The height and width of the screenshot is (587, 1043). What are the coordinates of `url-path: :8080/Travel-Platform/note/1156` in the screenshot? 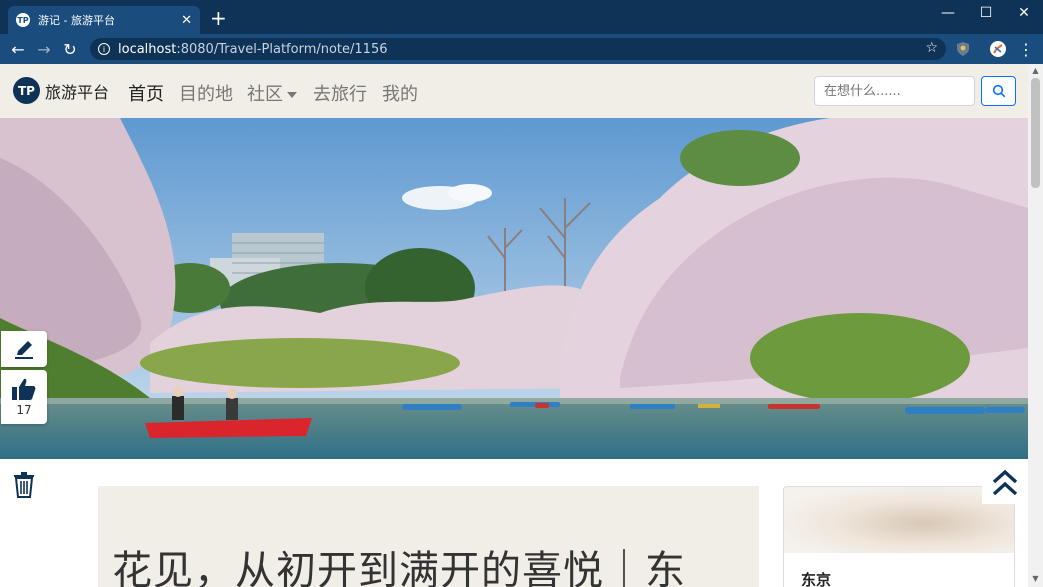 It's located at (282, 49).